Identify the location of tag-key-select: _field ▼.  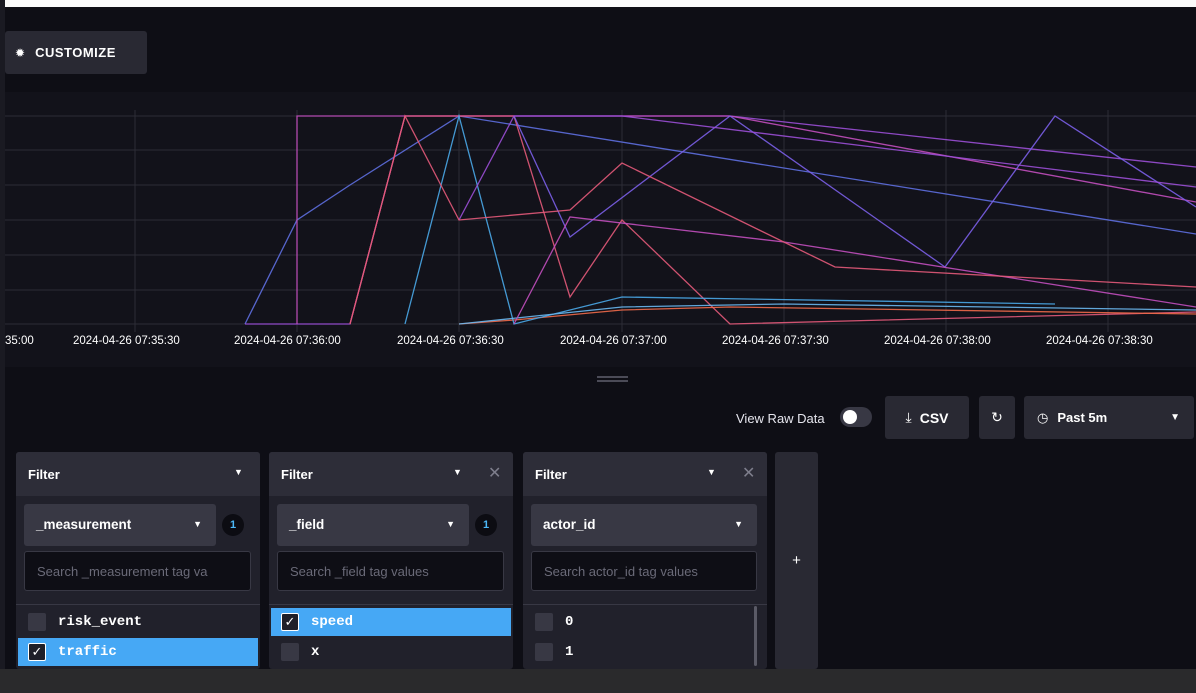
(373, 525).